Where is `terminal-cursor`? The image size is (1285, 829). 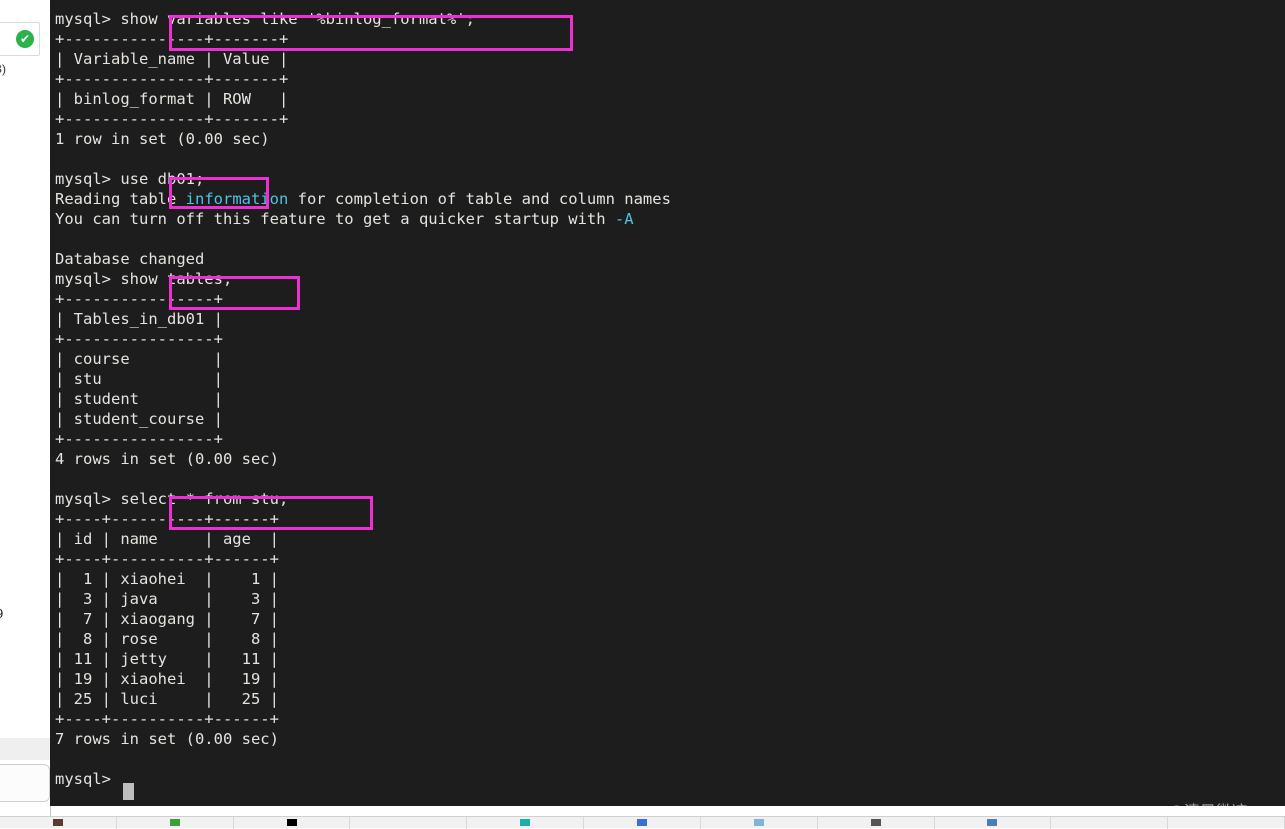 terminal-cursor is located at coordinates (128, 791).